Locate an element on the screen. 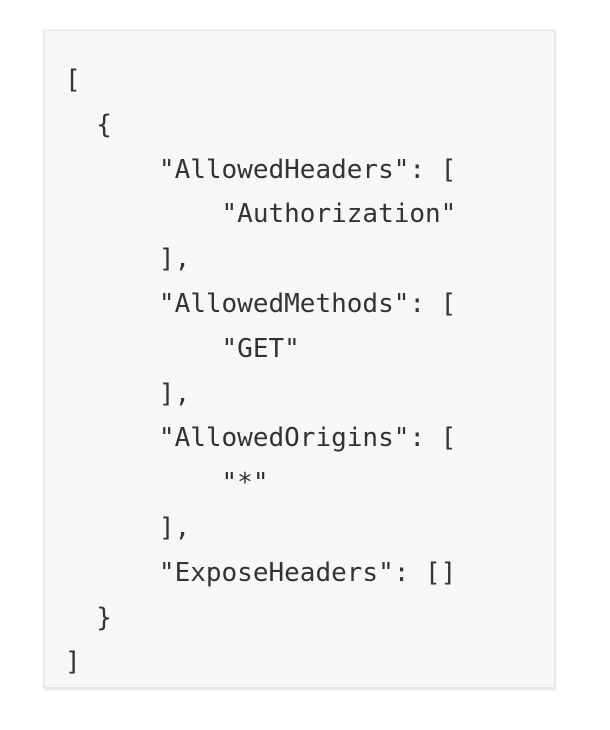  code-line: "AllowedOrigins": [ is located at coordinates (261, 438).